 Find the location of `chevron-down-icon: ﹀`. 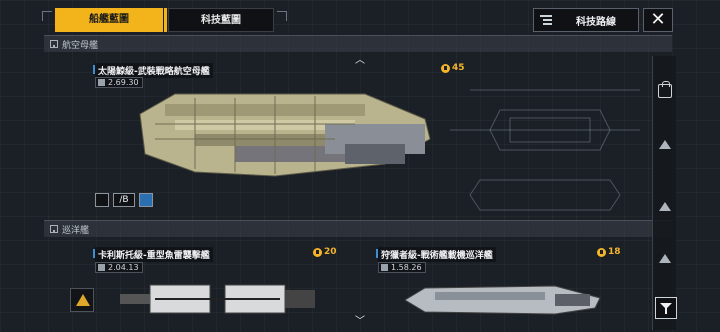

chevron-down-icon: ﹀ is located at coordinates (360, 319).